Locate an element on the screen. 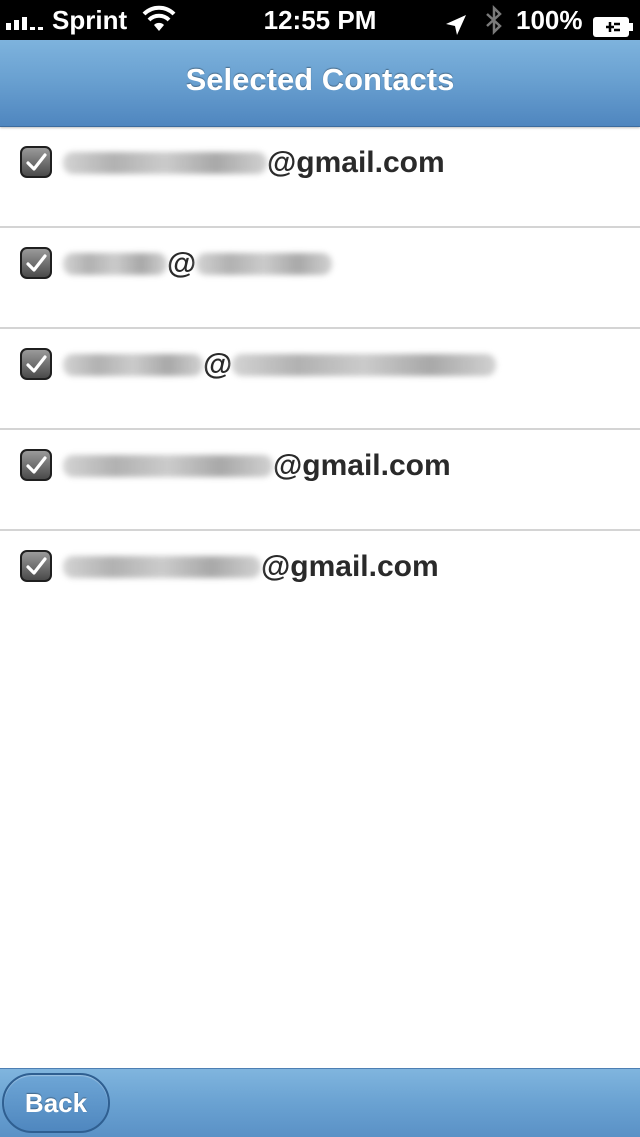 This screenshot has width=640, height=1137. back-button: Back is located at coordinates (56, 1103).